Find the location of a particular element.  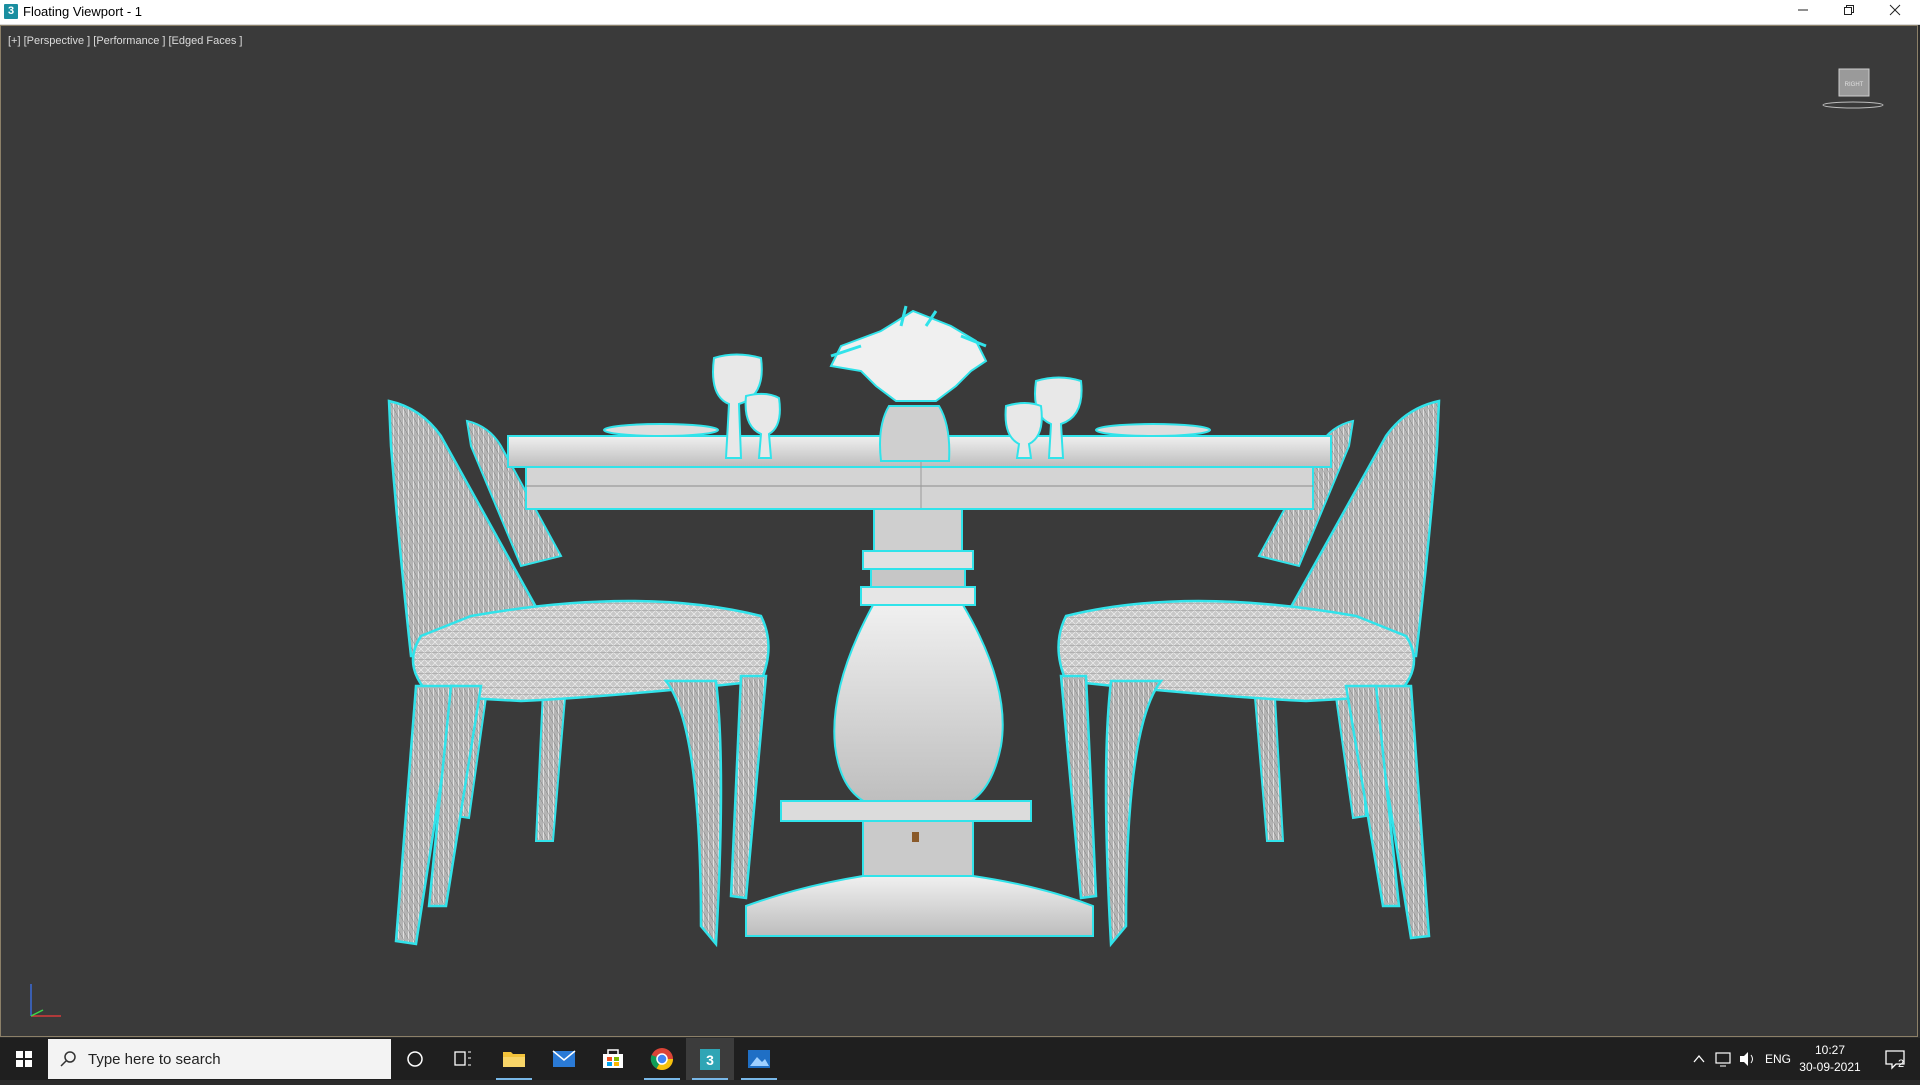

viewcube-face-label: RIGHT is located at coordinates (1854, 85).